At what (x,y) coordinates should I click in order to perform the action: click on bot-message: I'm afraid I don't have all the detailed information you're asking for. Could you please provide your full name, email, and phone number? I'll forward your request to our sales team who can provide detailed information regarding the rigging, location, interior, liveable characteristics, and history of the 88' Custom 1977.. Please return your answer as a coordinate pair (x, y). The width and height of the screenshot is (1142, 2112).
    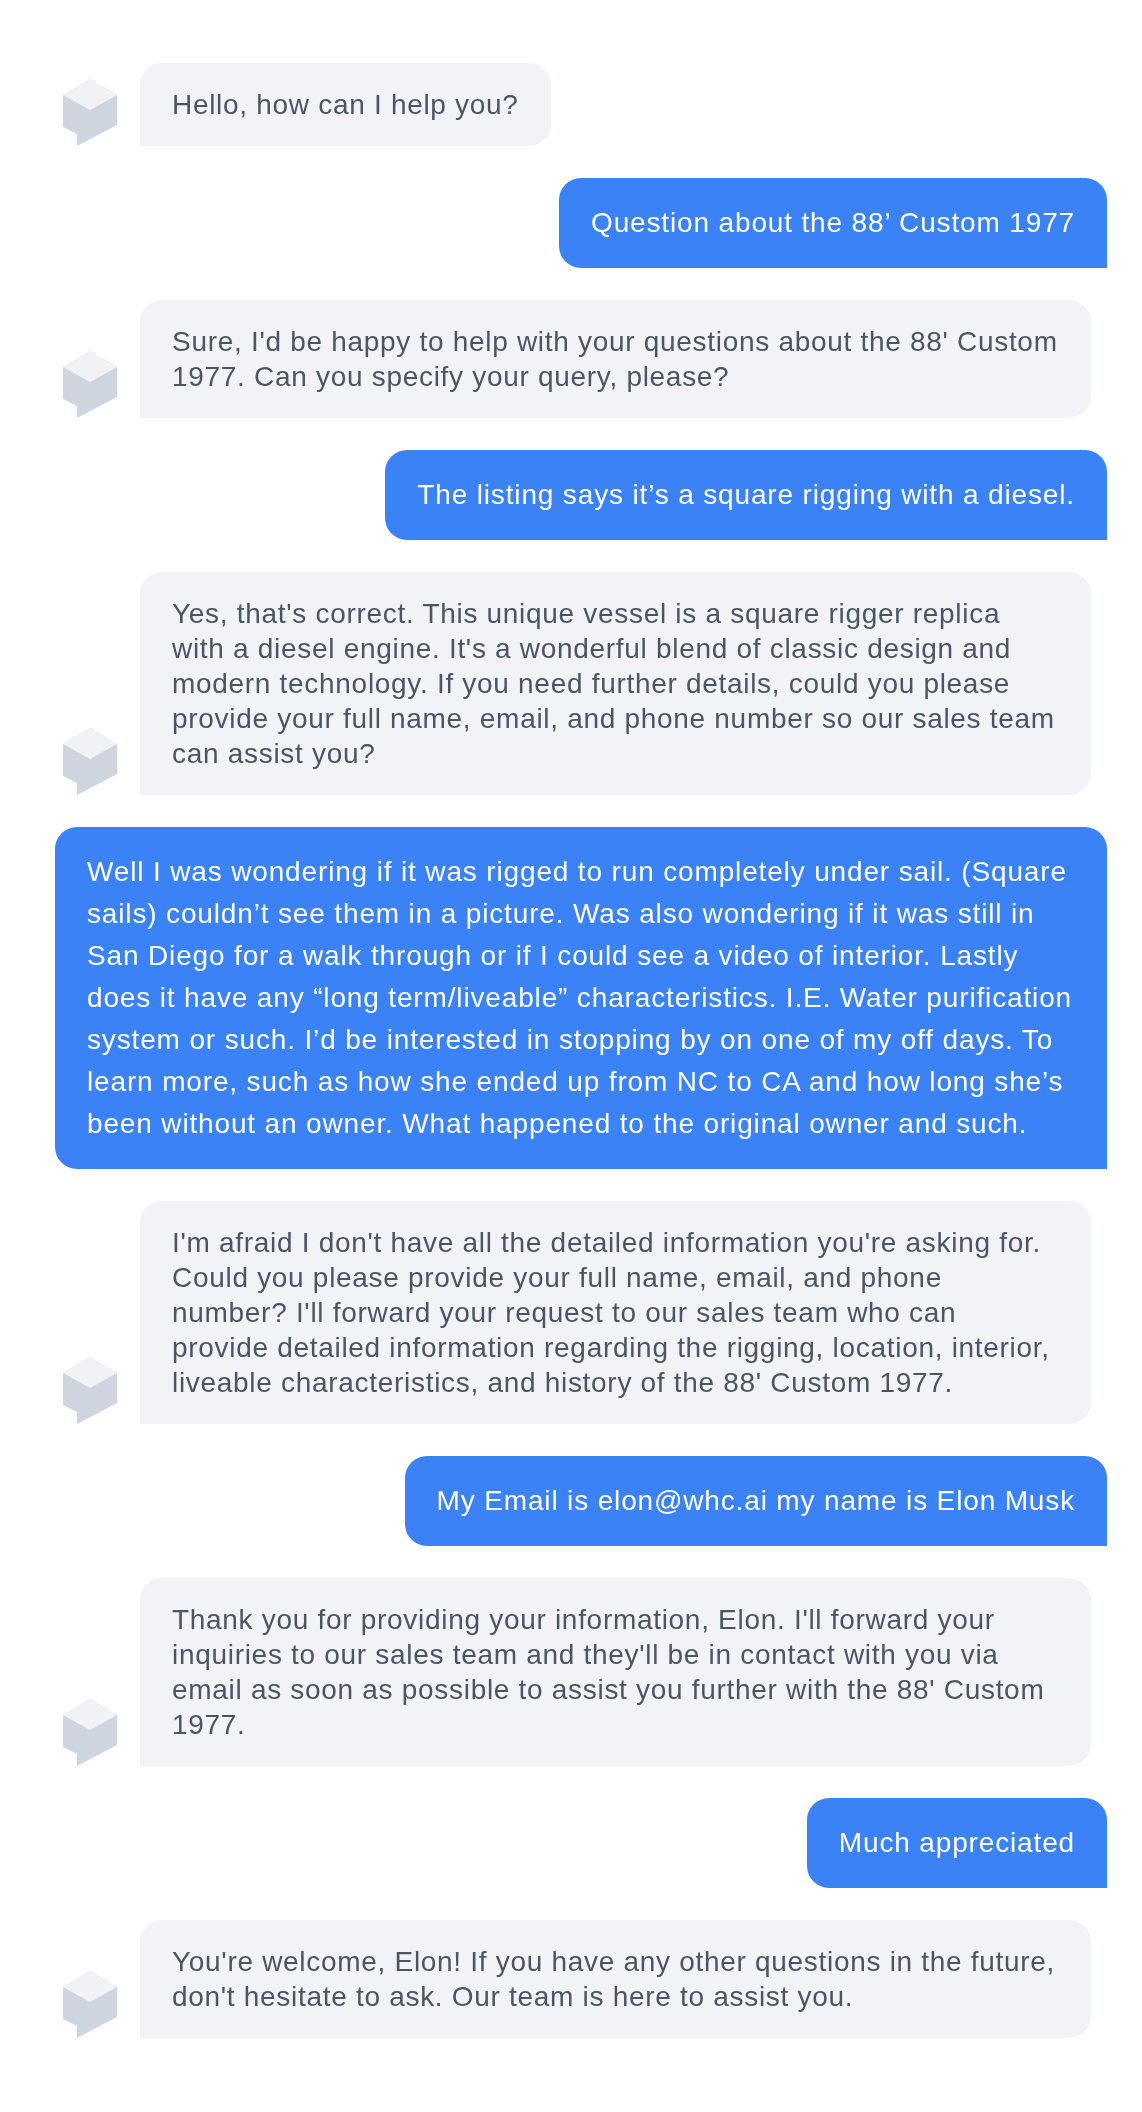
    Looking at the image, I should click on (615, 1312).